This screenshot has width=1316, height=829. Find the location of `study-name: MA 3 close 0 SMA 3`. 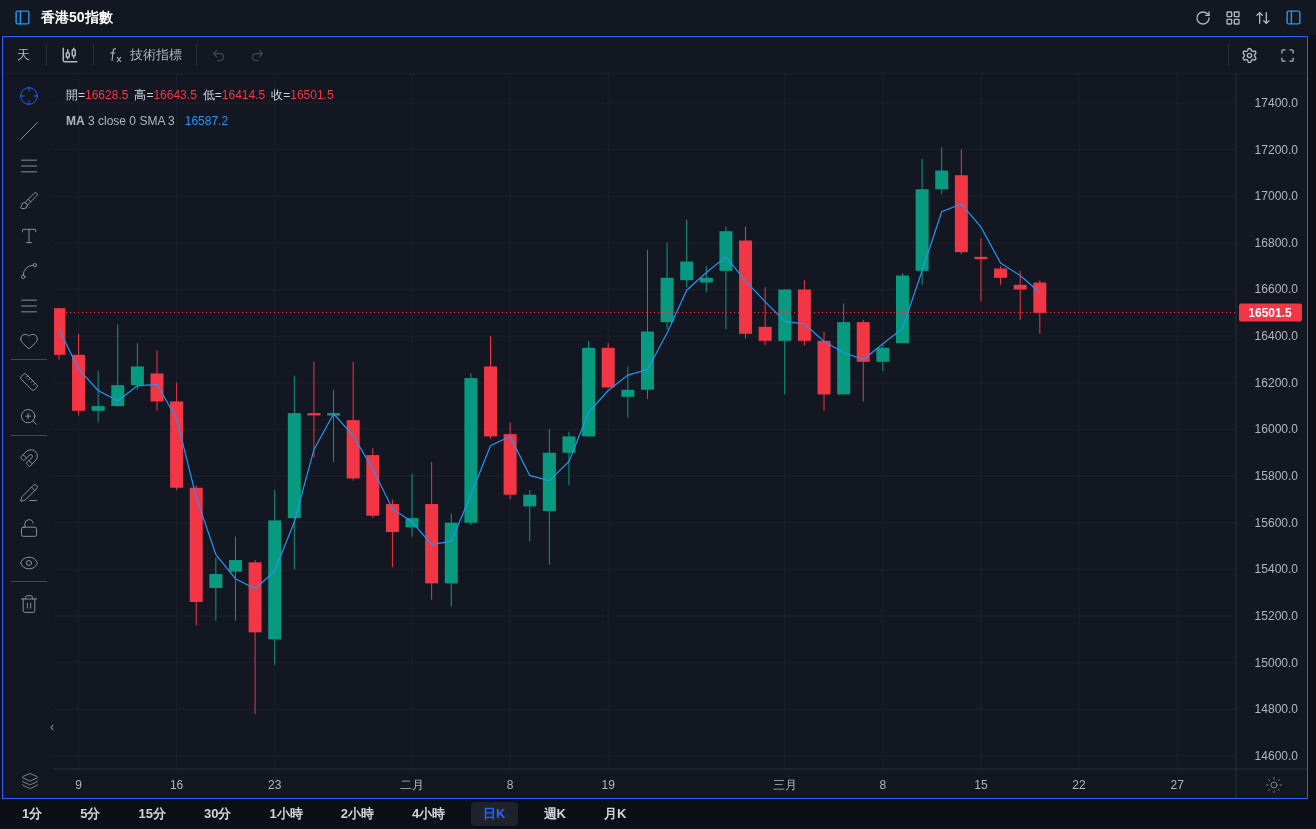

study-name: MA 3 close 0 SMA 3 is located at coordinates (120, 121).